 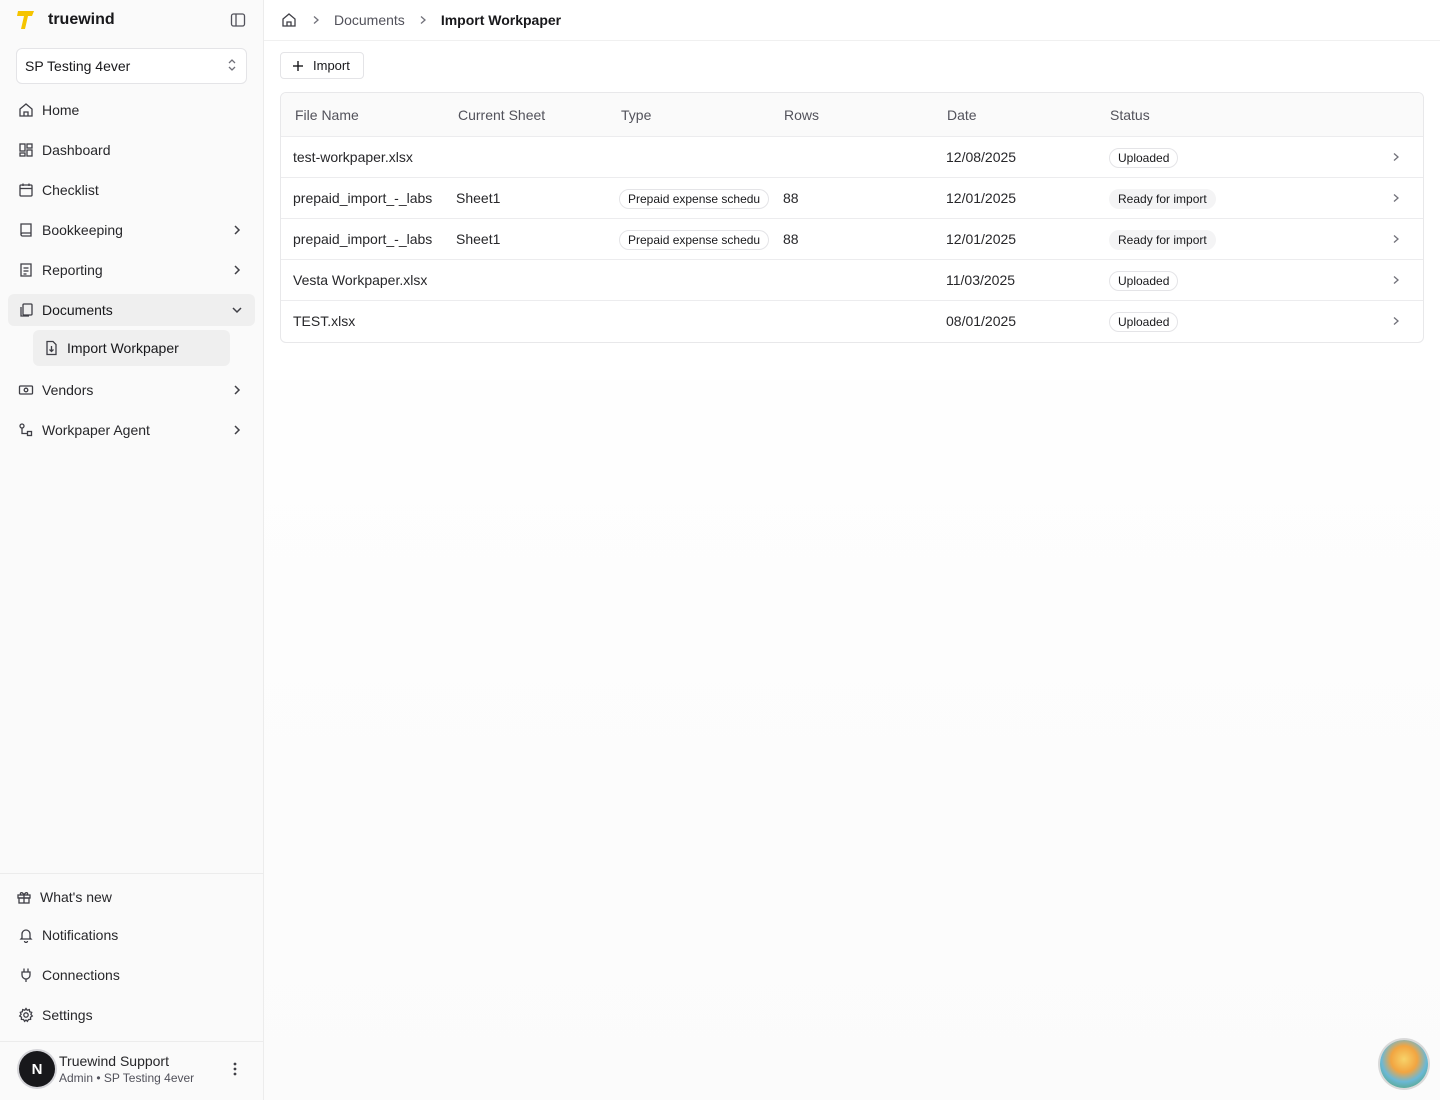 I want to click on nav-label: Settings, so click(x=67, y=1015).